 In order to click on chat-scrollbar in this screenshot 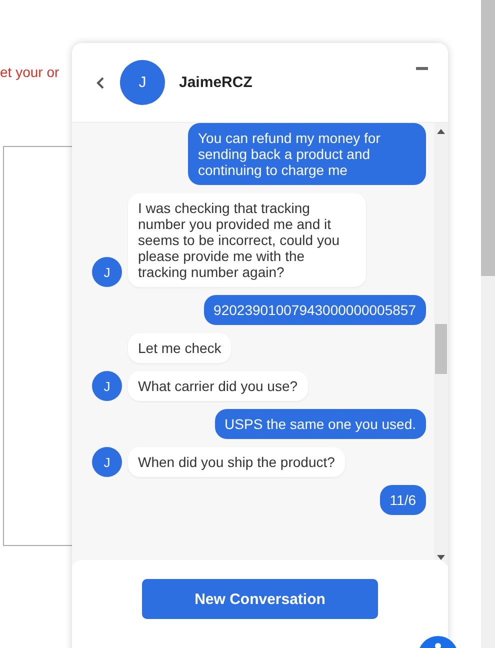, I will do `click(441, 344)`.